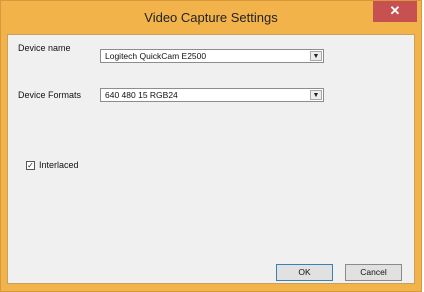  What do you see at coordinates (212, 56) in the screenshot?
I see `device-name-select: Logitech QuickCam E2500 ▼` at bounding box center [212, 56].